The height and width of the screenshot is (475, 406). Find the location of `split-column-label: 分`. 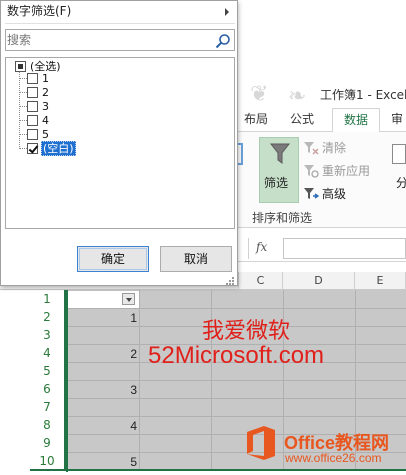

split-column-label: 分 is located at coordinates (401, 182).